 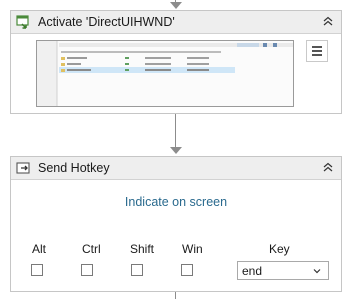 I want to click on activate-activity-header: Activate 'DirectUIHWND', so click(x=176, y=22).